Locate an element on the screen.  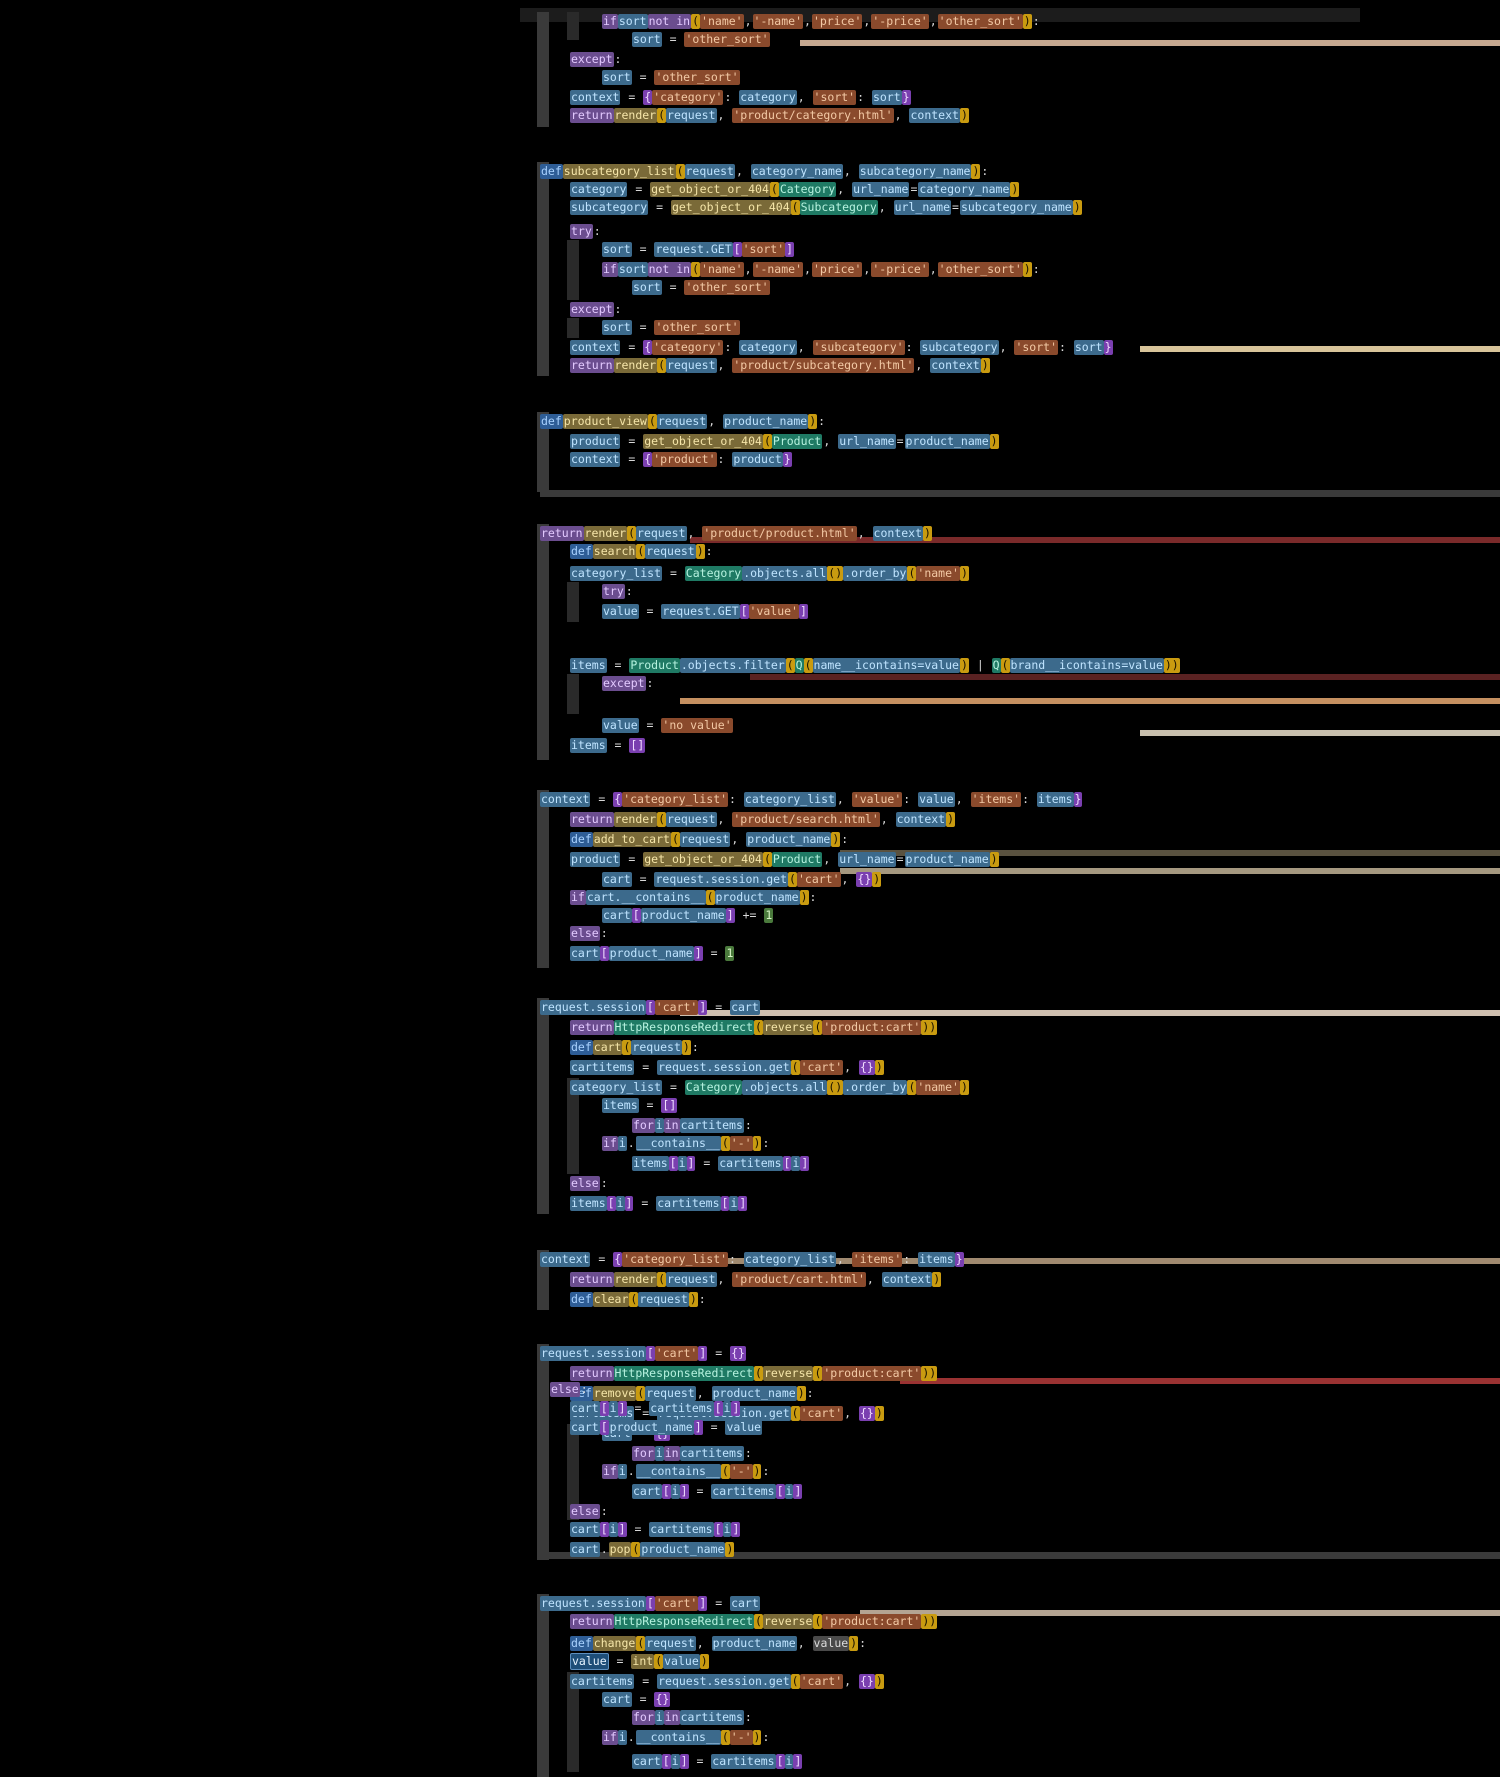
indent-guide is located at coordinates (543, 879).